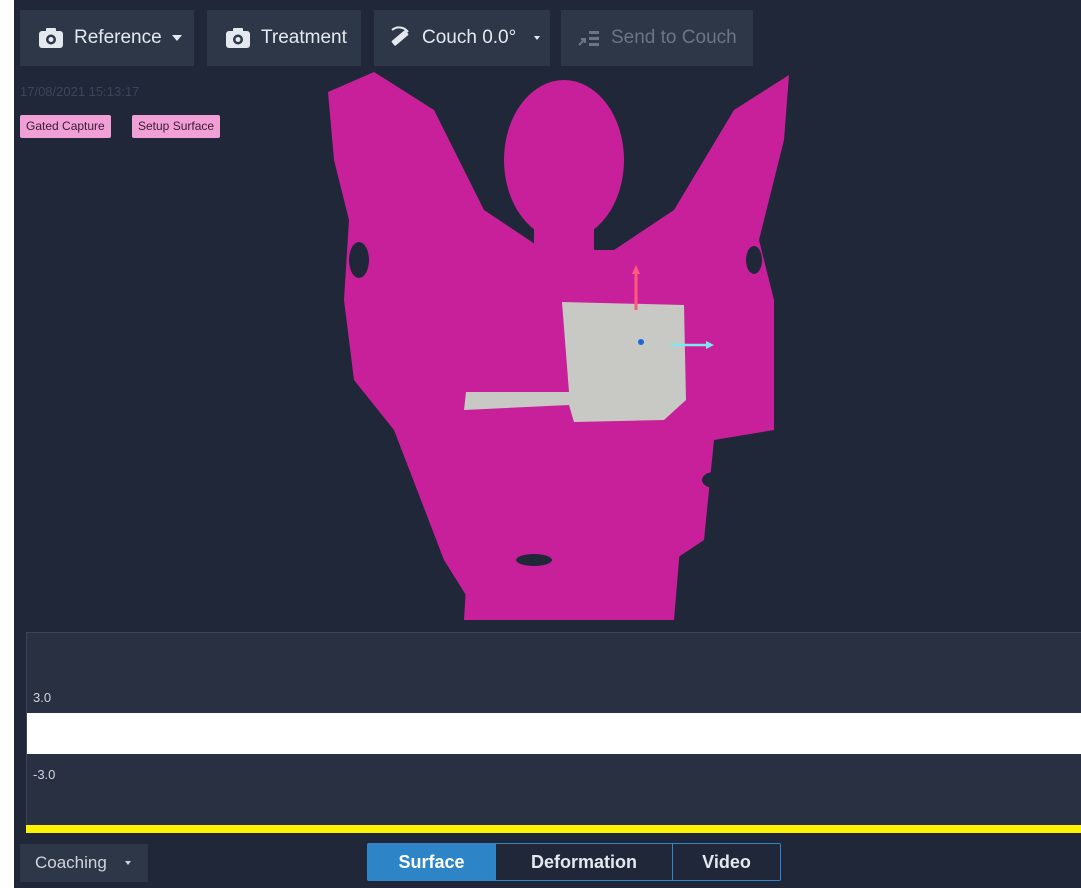 The height and width of the screenshot is (888, 1081). I want to click on tab-deformation: Deformation, so click(584, 862).